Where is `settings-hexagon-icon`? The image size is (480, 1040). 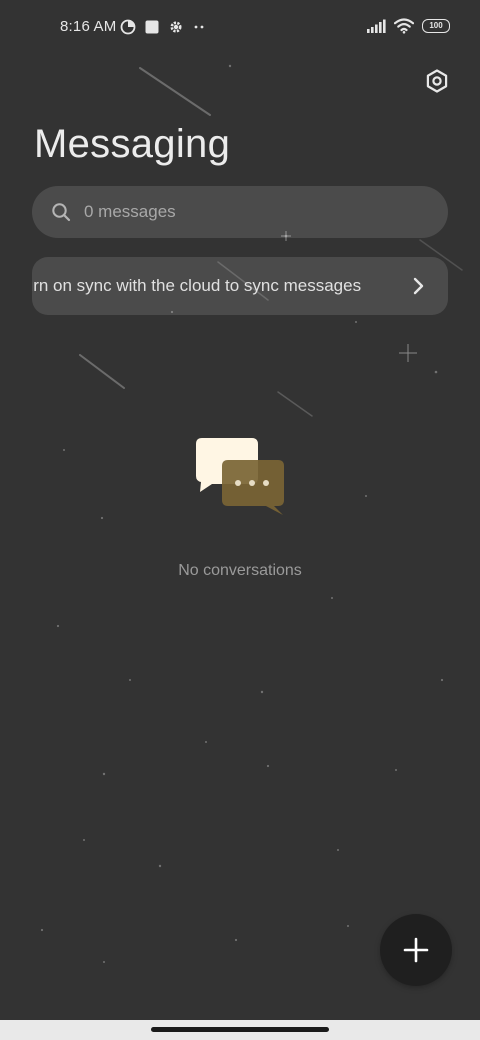
settings-hexagon-icon is located at coordinates (437, 81).